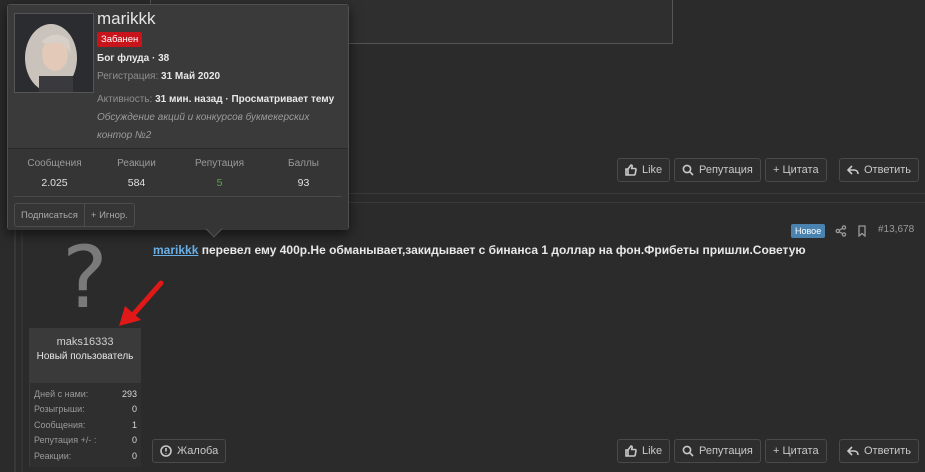 The width and height of the screenshot is (925, 472). What do you see at coordinates (49, 215) in the screenshot?
I see `follow-button: Подписаться` at bounding box center [49, 215].